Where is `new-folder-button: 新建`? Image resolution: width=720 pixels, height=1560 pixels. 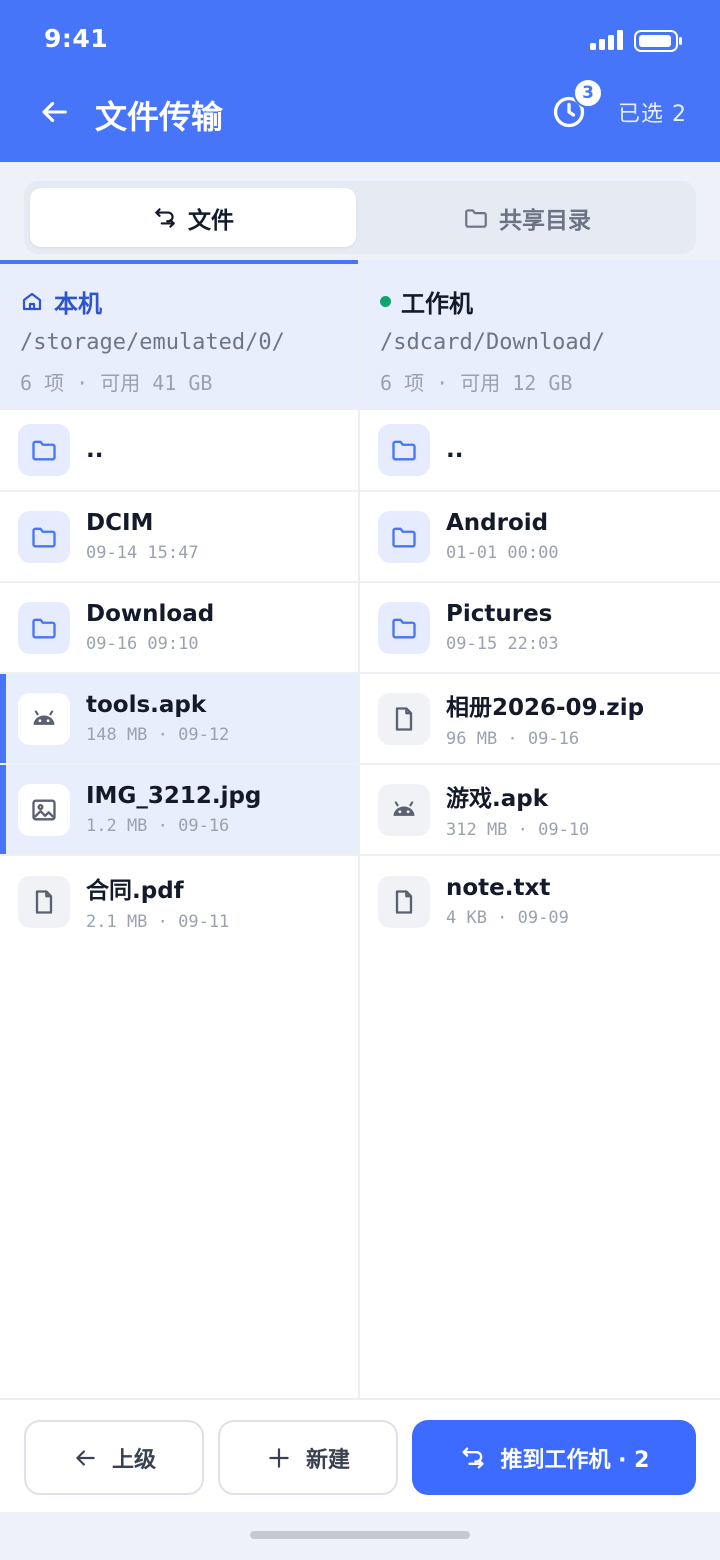 new-folder-button: 新建 is located at coordinates (308, 1457).